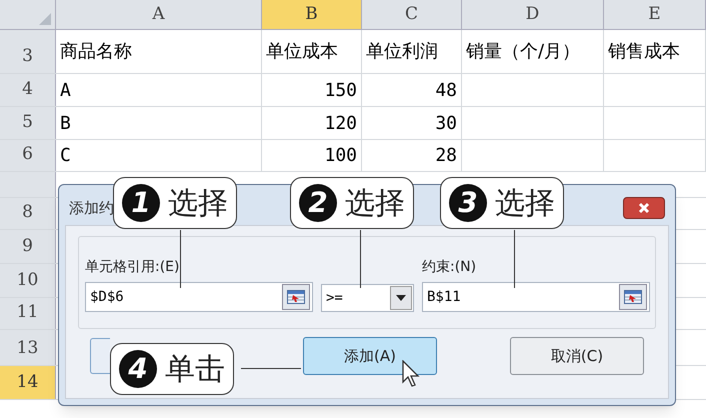 The height and width of the screenshot is (418, 706). What do you see at coordinates (446, 156) in the screenshot?
I see `table-cell-text: 28` at bounding box center [446, 156].